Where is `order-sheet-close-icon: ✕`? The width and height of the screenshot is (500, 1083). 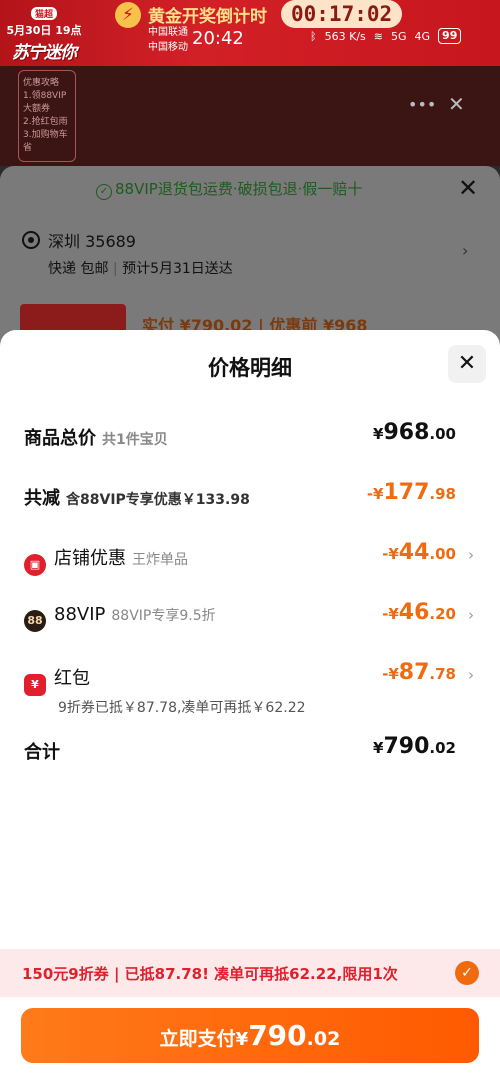
order-sheet-close-icon: ✕ is located at coordinates (468, 188).